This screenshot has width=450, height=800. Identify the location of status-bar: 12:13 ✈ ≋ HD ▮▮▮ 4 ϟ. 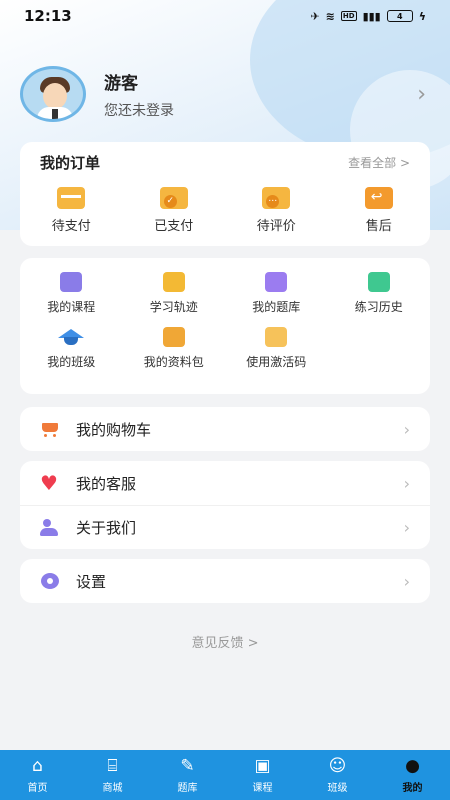
(225, 16).